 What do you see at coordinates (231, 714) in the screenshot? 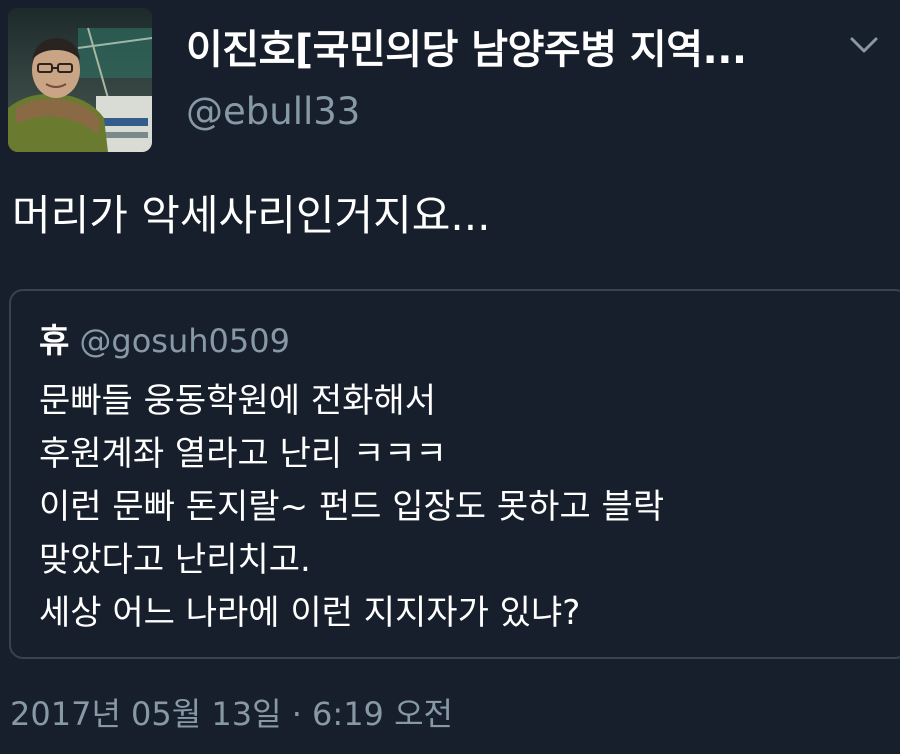
I see `tweet-timestamp: 2017년 05월 13일 · 6:19 오전` at bounding box center [231, 714].